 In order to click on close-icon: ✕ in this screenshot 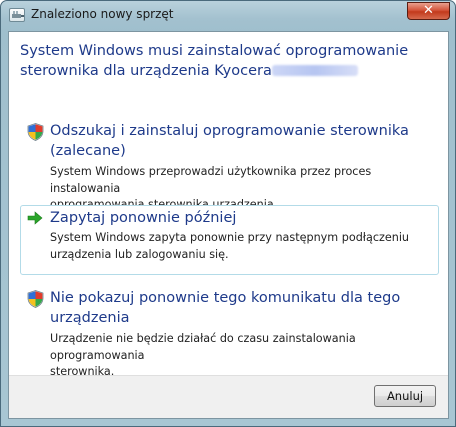, I will do `click(428, 10)`.